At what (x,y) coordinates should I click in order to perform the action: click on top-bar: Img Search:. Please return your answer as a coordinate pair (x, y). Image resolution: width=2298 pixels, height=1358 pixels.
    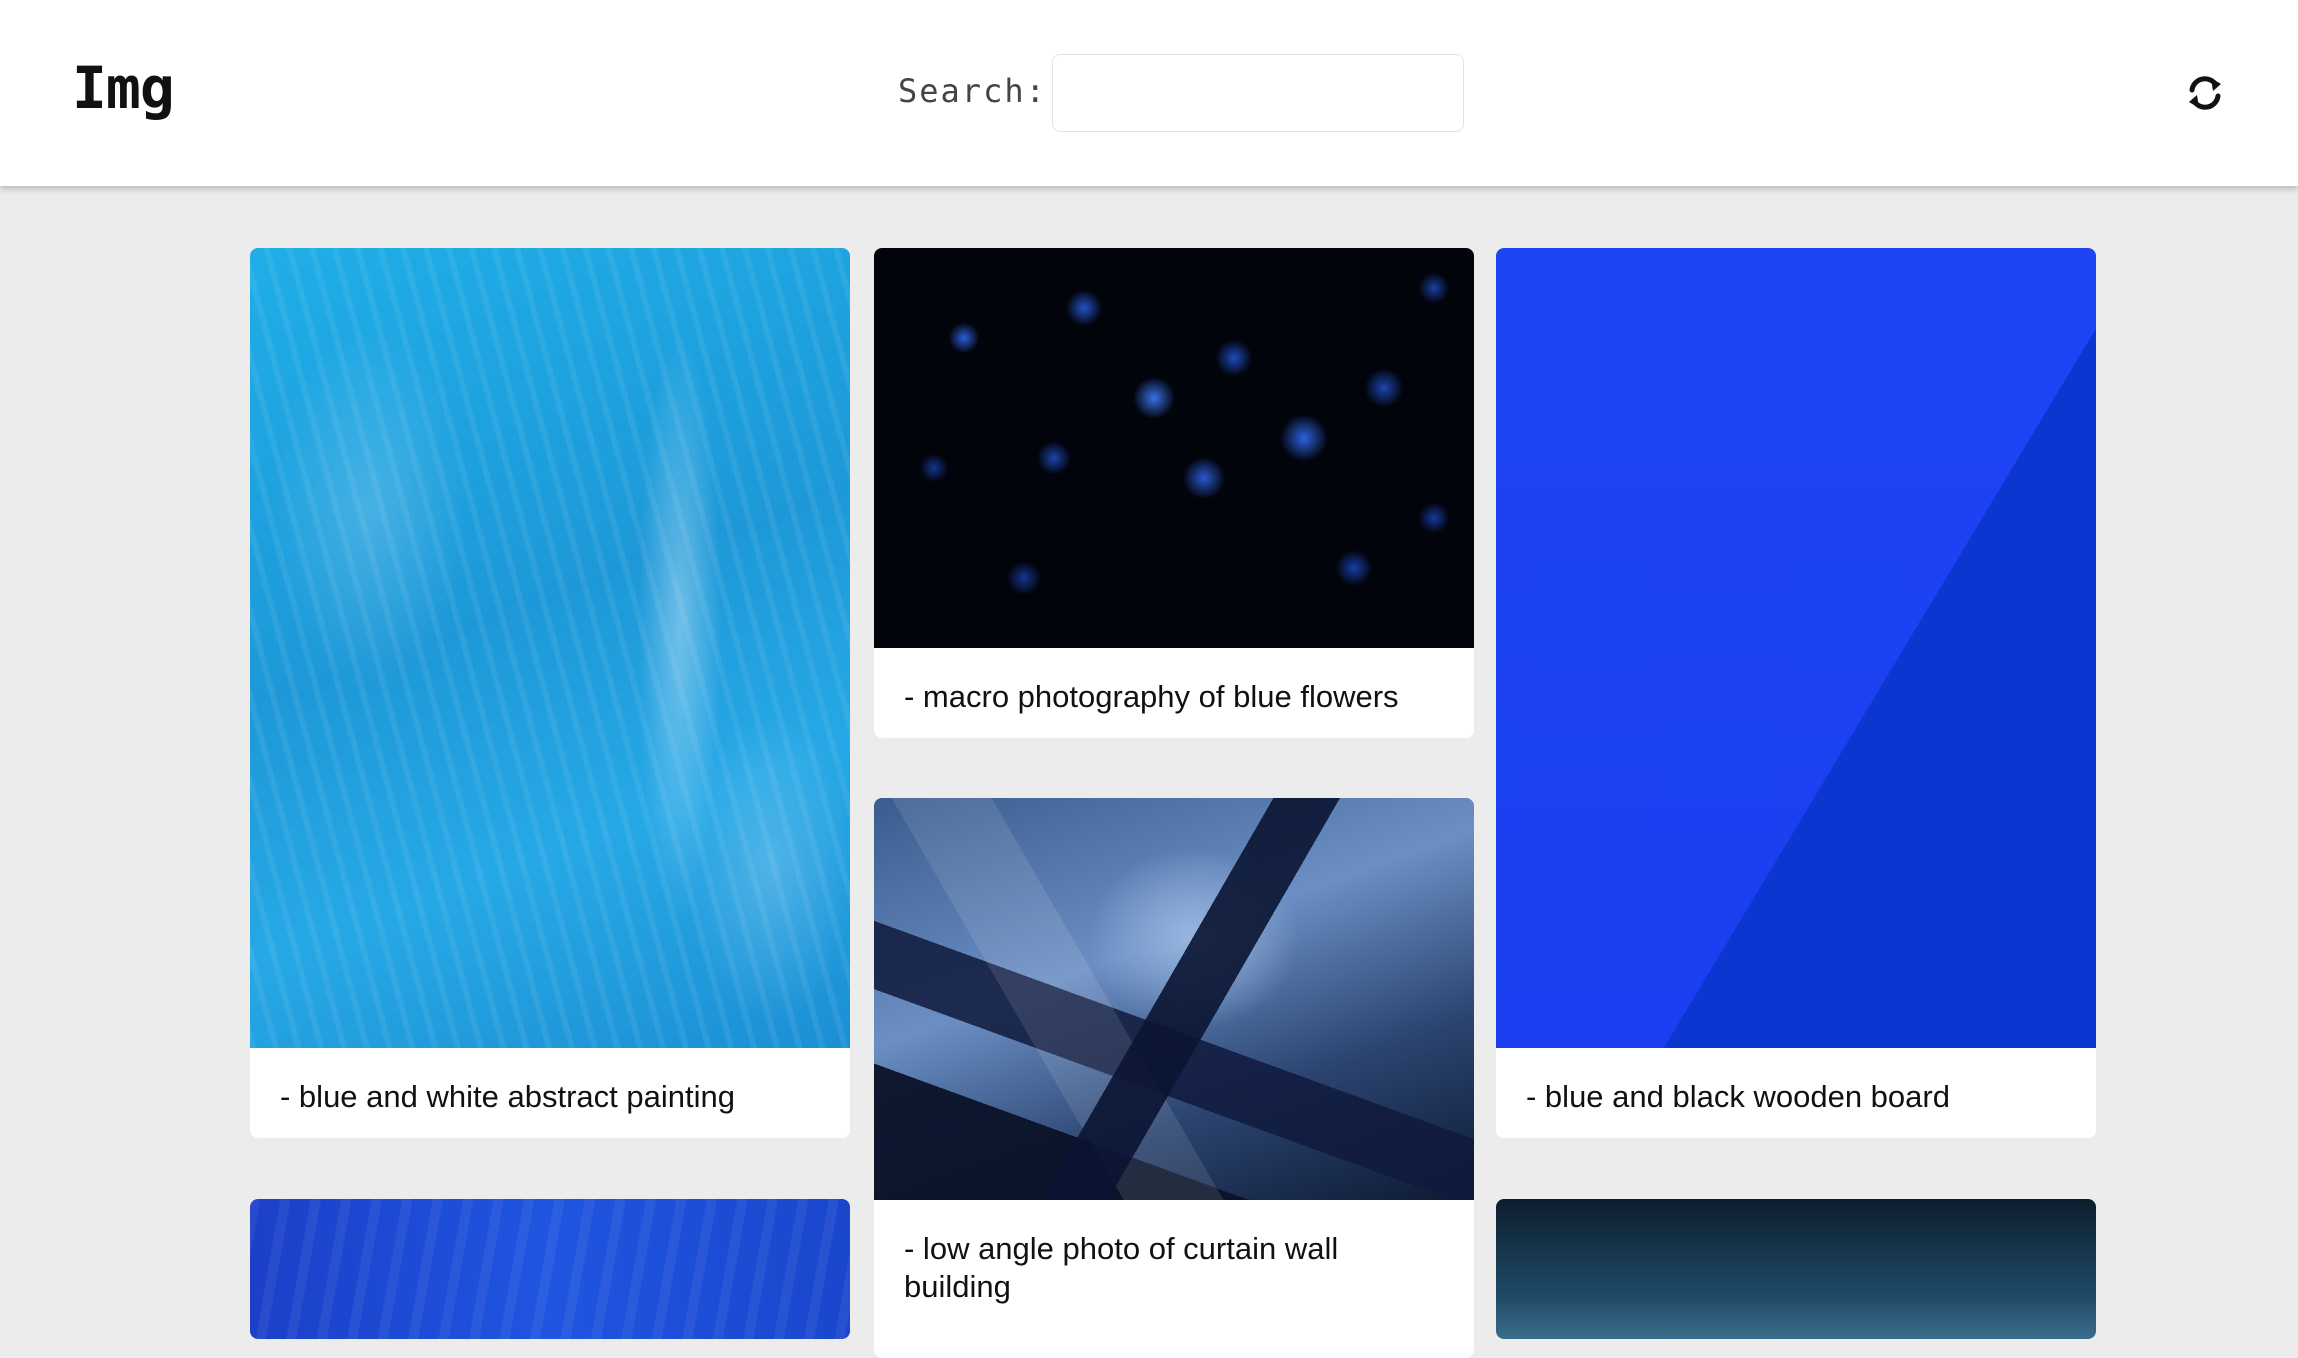
    Looking at the image, I should click on (1149, 93).